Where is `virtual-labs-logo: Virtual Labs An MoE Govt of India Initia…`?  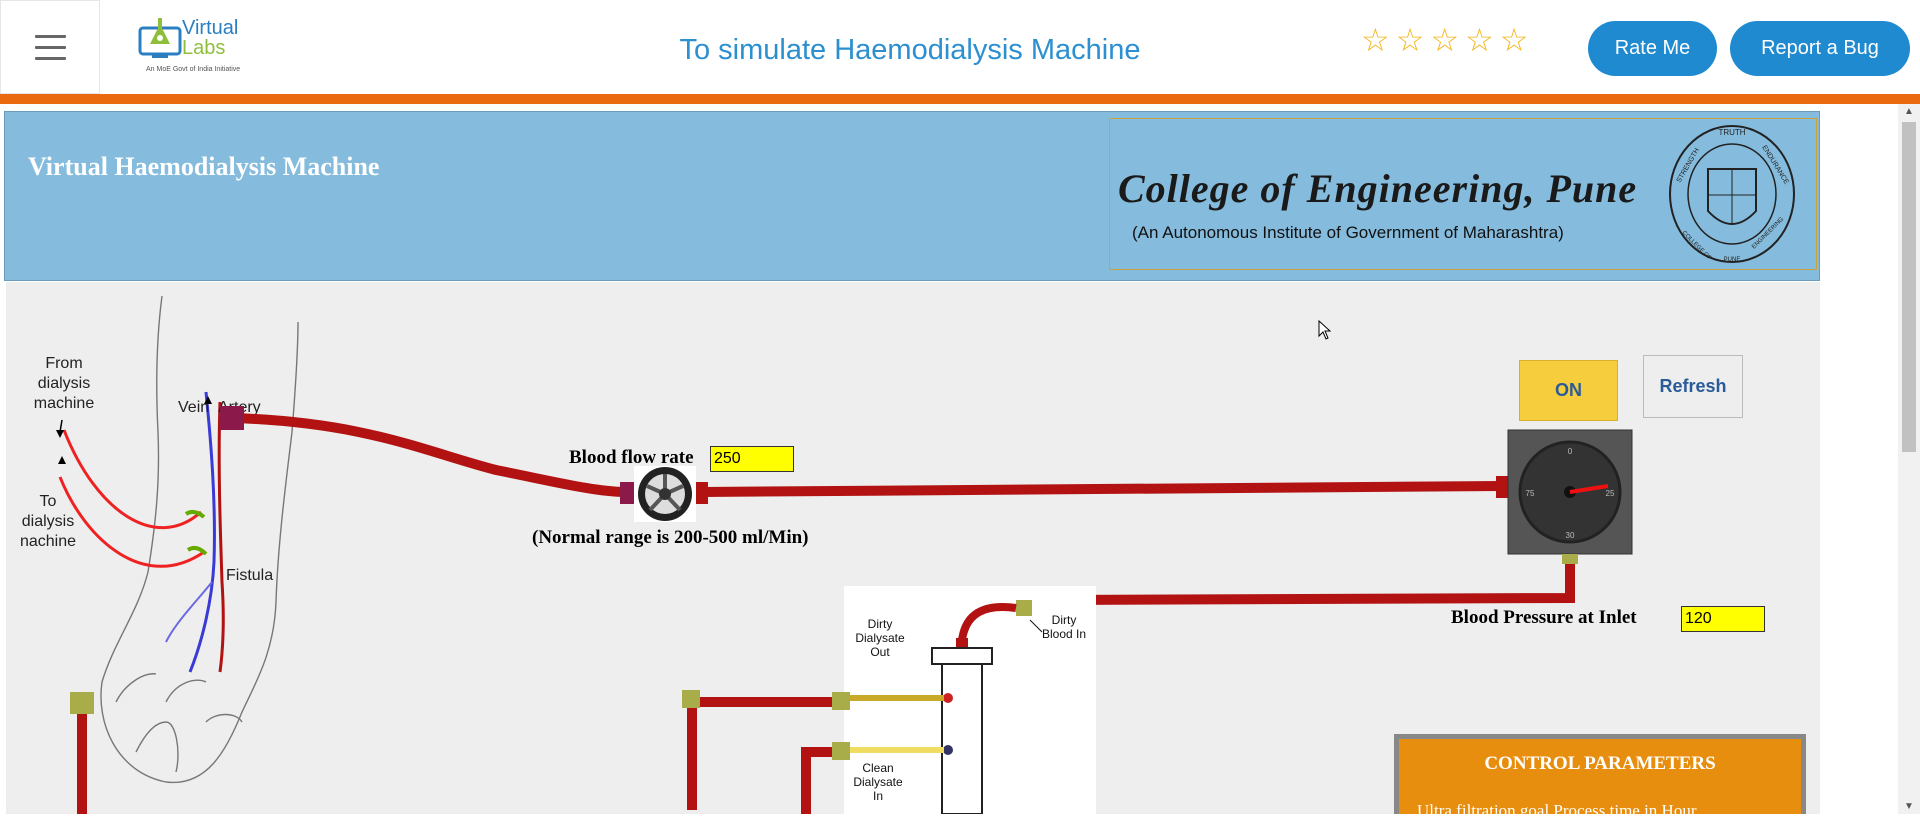
virtual-labs-logo: Virtual Labs An MoE Govt of India Initia… is located at coordinates (194, 46).